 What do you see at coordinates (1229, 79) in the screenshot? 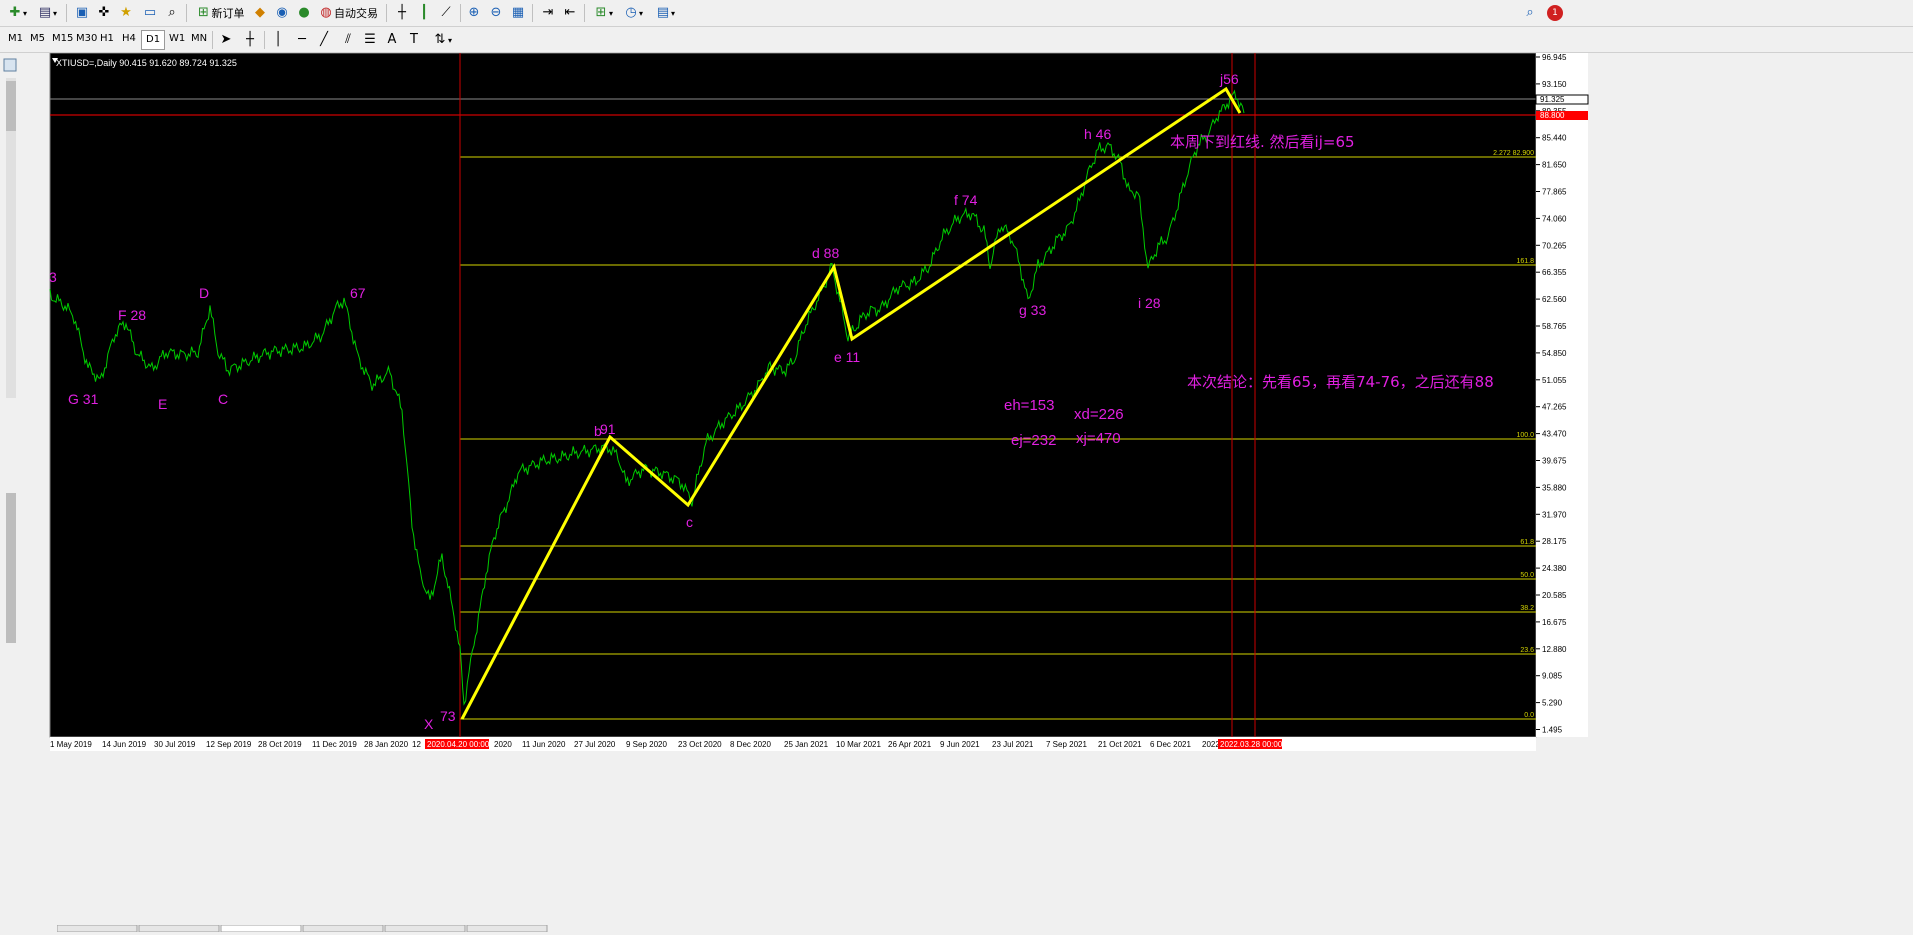
I see `wave-label: j56` at bounding box center [1229, 79].